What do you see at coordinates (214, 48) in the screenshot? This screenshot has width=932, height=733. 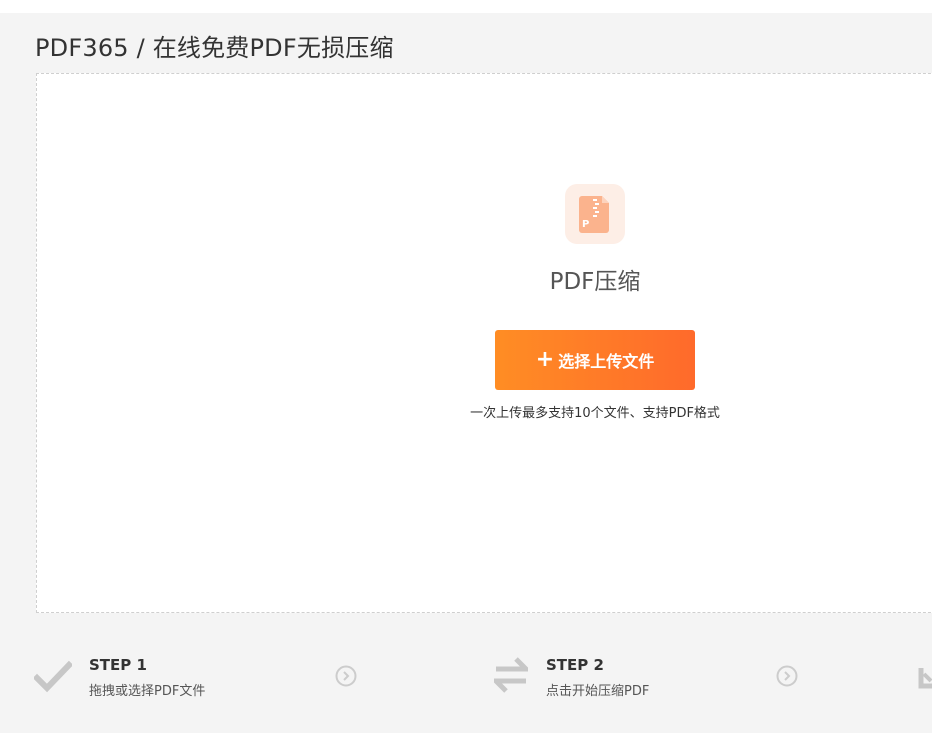 I see `page-title: PDF365 / 在线免费PDF无损压缩` at bounding box center [214, 48].